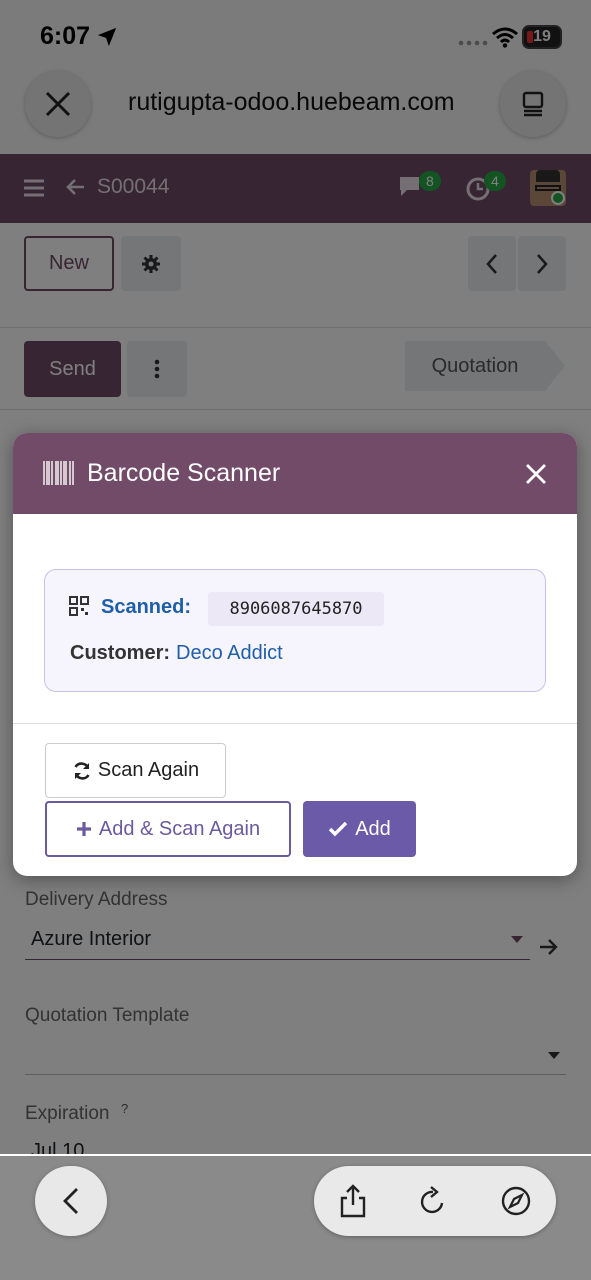 The image size is (591, 1280). I want to click on browser-back-button, so click(71, 1201).